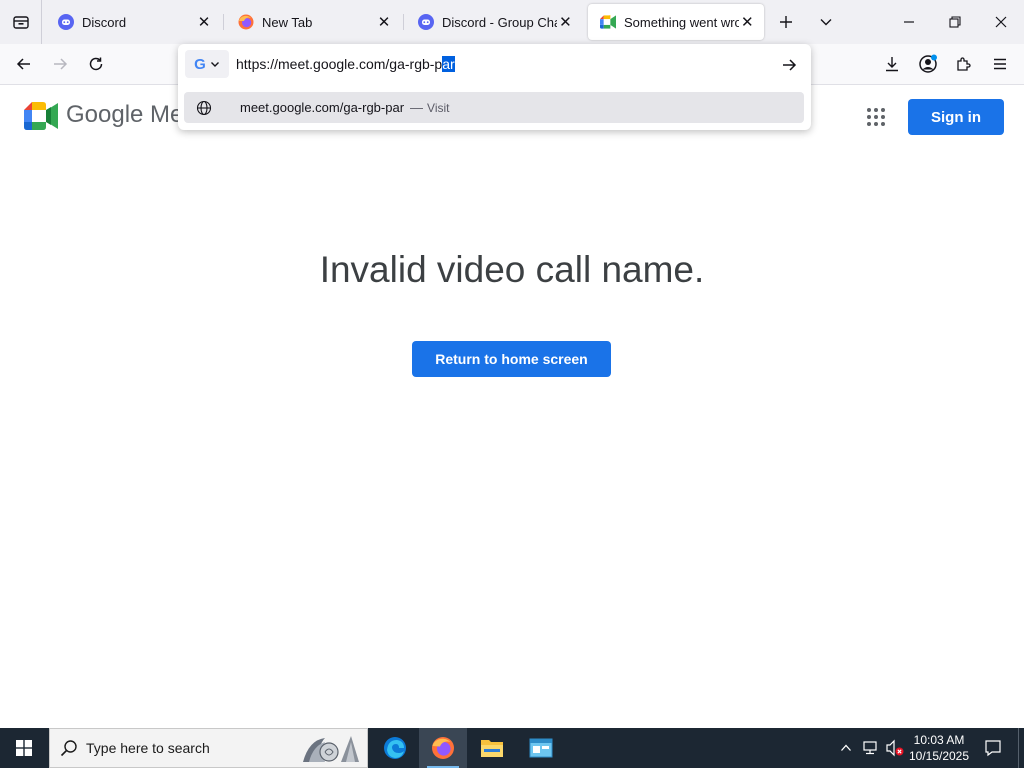 The image size is (1024, 768). I want to click on network-tray-button, so click(871, 748).